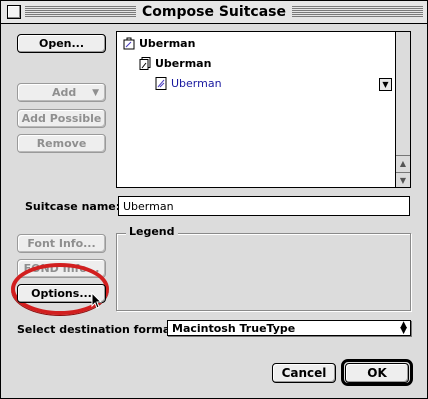 The image size is (428, 399). Describe the element at coordinates (161, 83) in the screenshot. I see `font-file-icon` at that location.